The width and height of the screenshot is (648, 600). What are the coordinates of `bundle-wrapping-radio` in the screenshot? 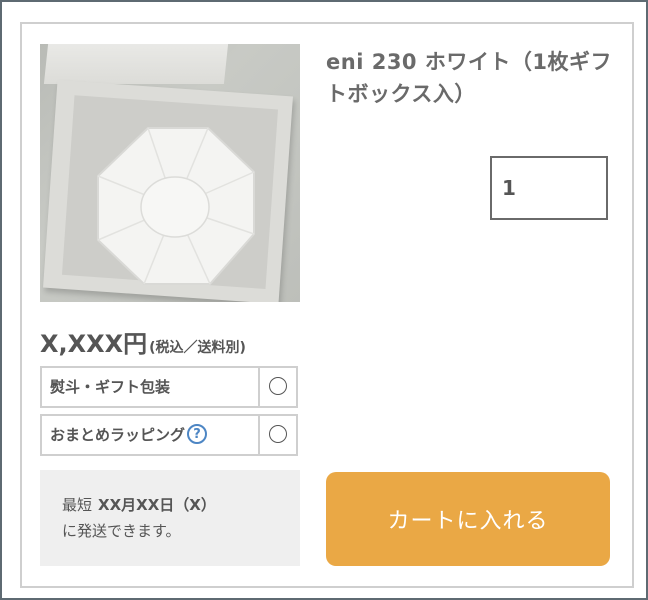 It's located at (278, 434).